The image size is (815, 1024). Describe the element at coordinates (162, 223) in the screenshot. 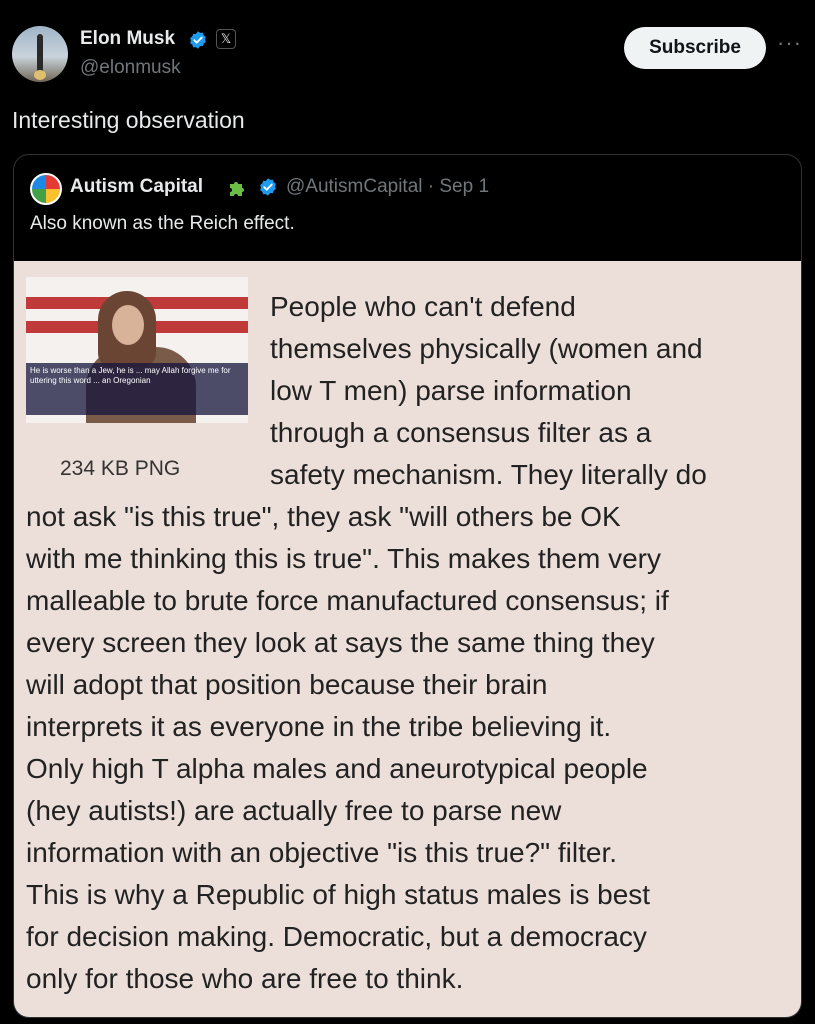

I see `quoted-text: Also known as the Reich effect.` at that location.